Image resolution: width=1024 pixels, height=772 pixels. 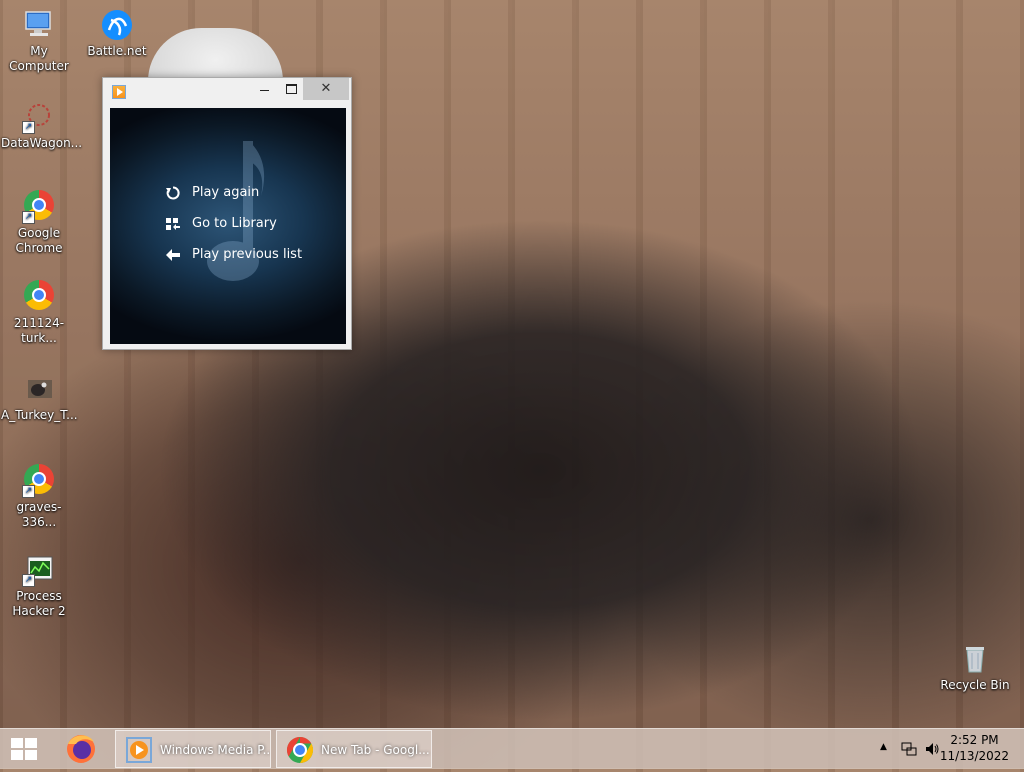 What do you see at coordinates (227, 92) in the screenshot?
I see `window-titlebar: ✕` at bounding box center [227, 92].